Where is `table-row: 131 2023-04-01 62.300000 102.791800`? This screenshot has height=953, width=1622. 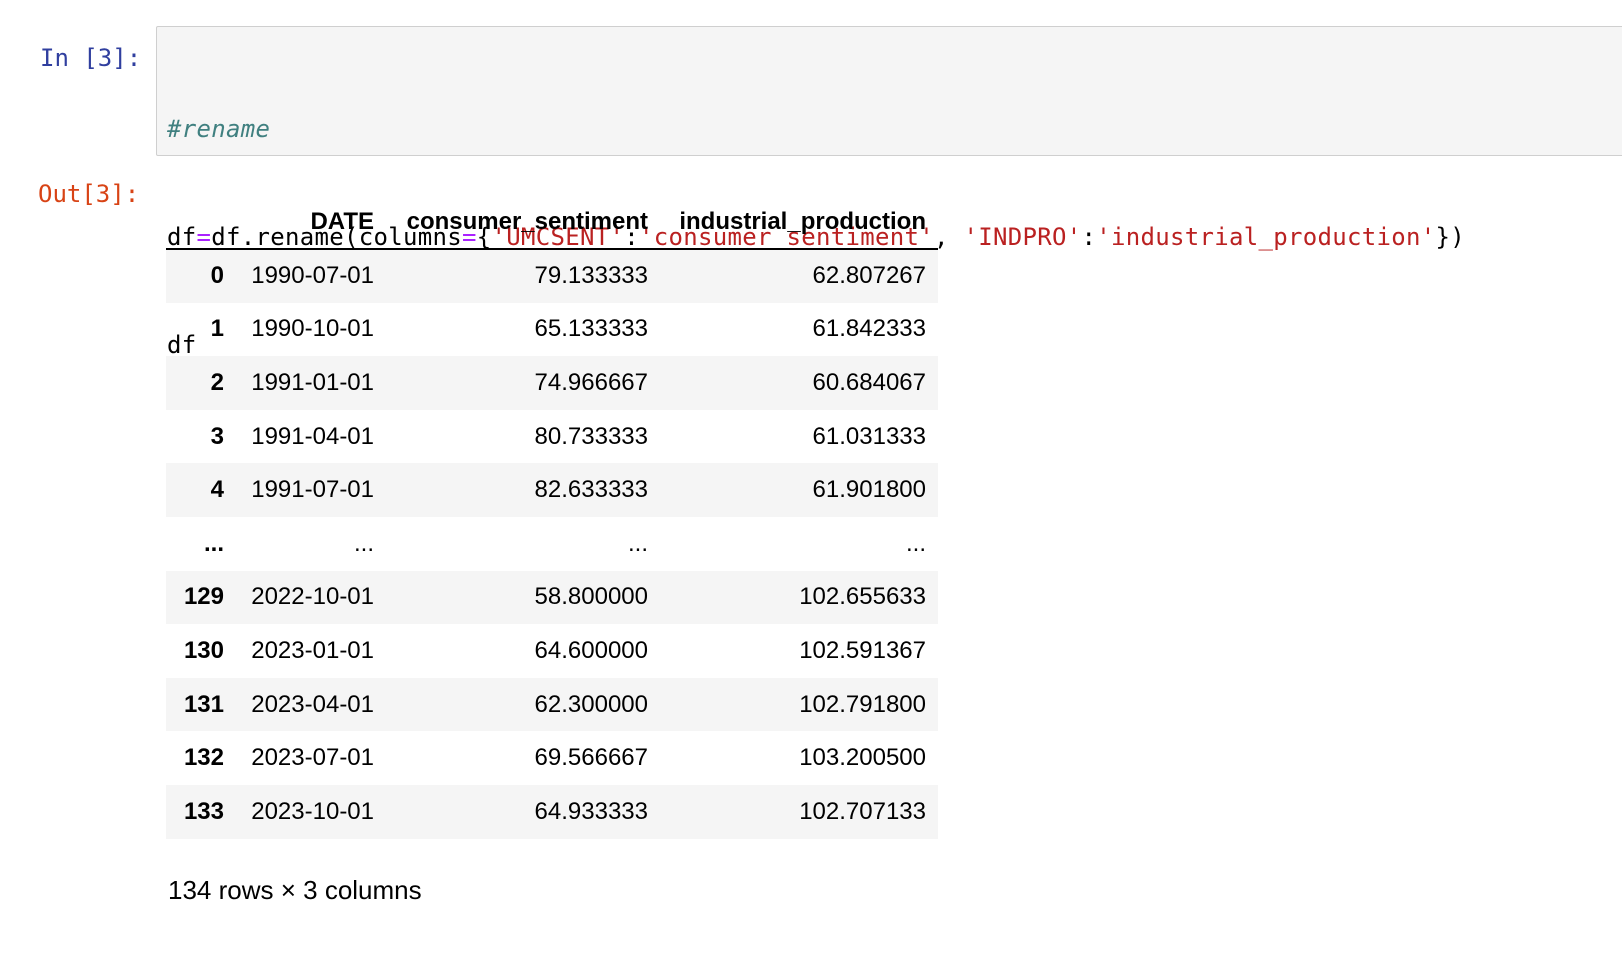
table-row: 131 2023-04-01 62.300000 102.791800 is located at coordinates (552, 704).